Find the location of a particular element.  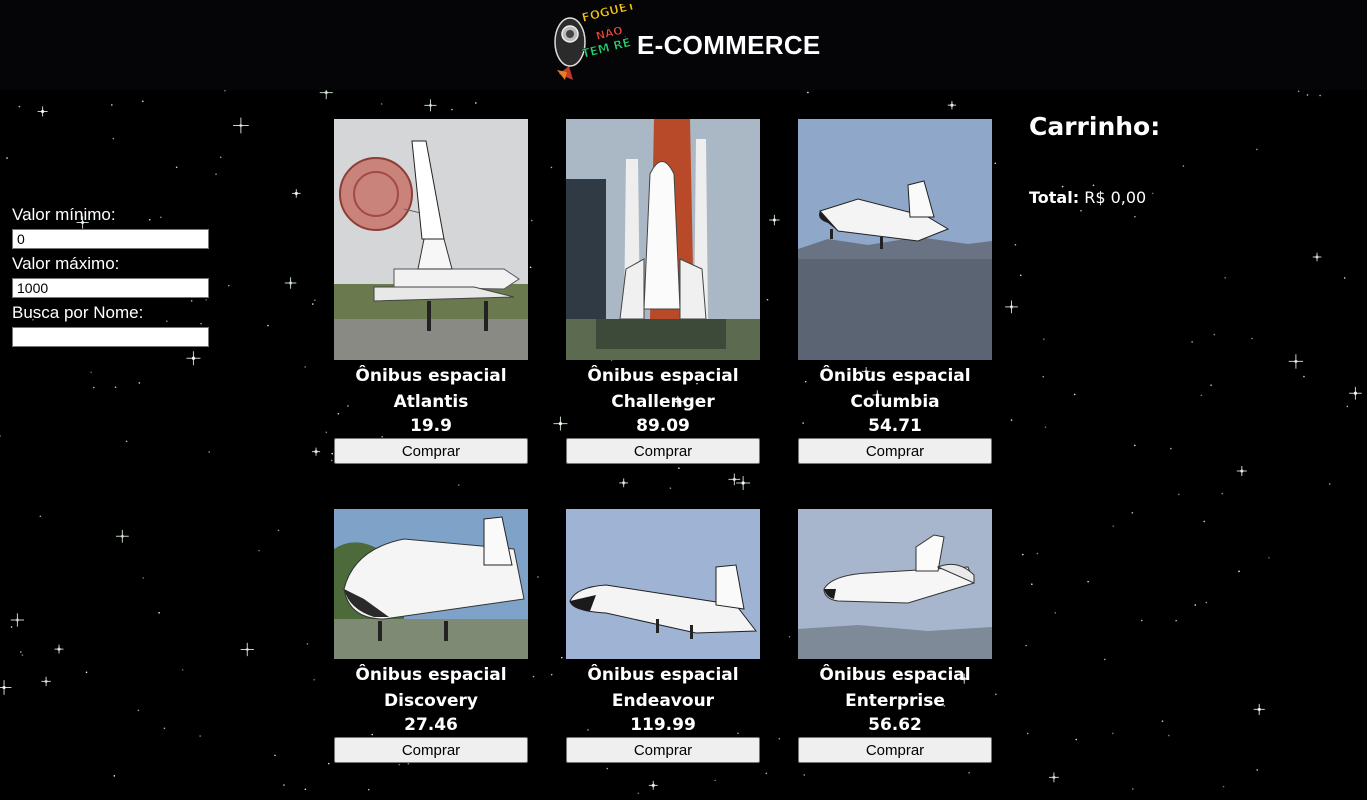

buy-button-challenger: Comprar is located at coordinates (663, 451).